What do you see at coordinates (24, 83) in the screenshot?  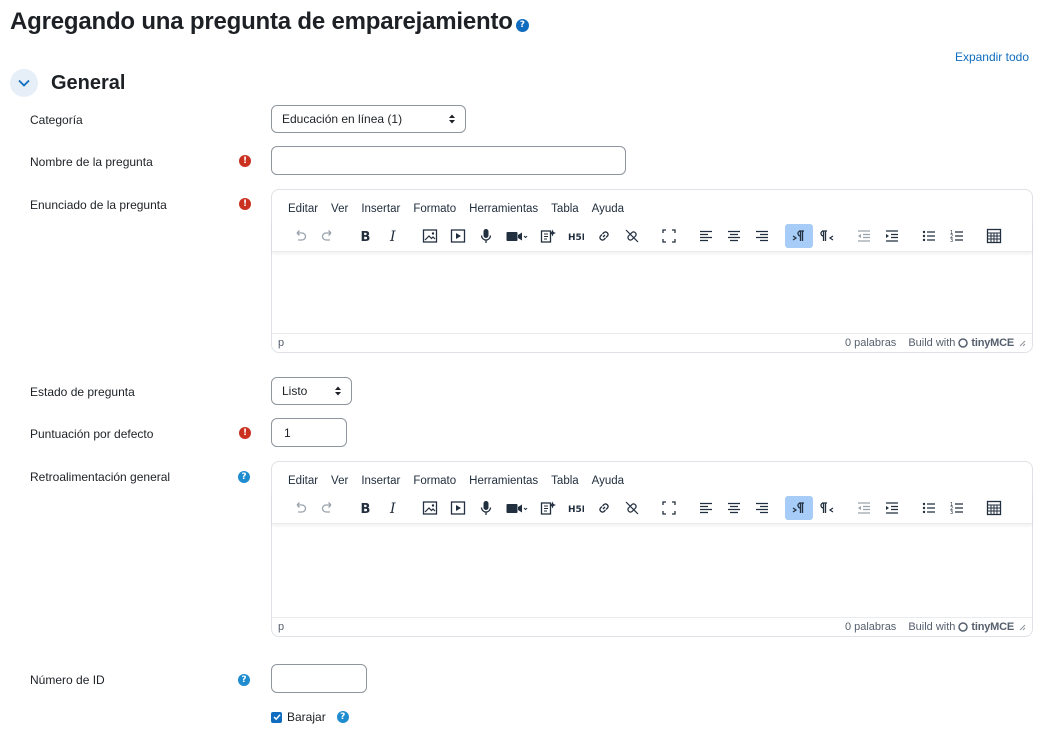 I see `collapse-section-button` at bounding box center [24, 83].